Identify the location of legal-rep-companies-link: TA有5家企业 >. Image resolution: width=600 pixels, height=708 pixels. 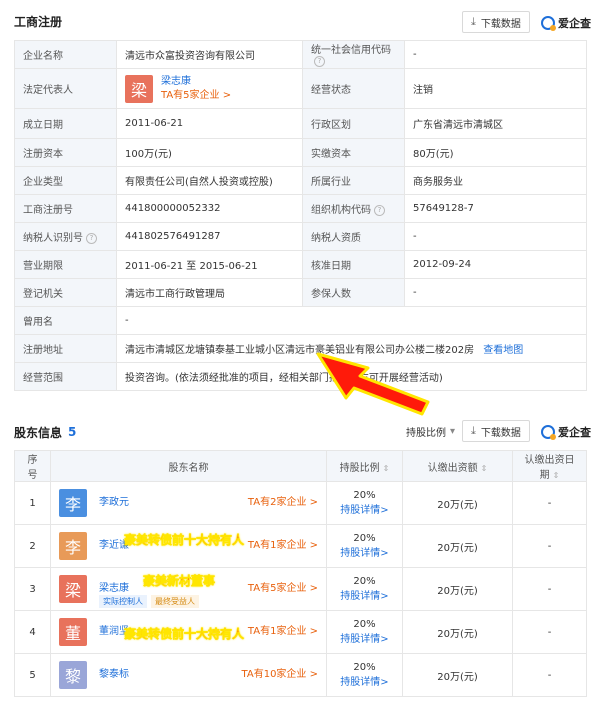
(196, 95).